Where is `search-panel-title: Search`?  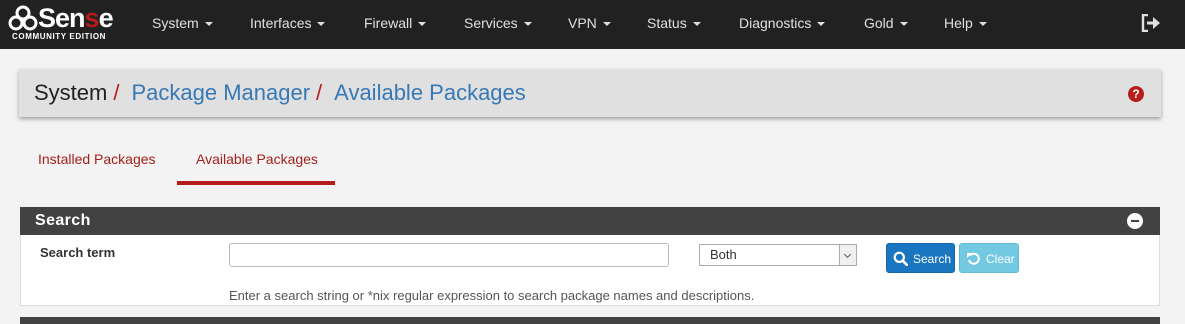
search-panel-title: Search is located at coordinates (63, 220).